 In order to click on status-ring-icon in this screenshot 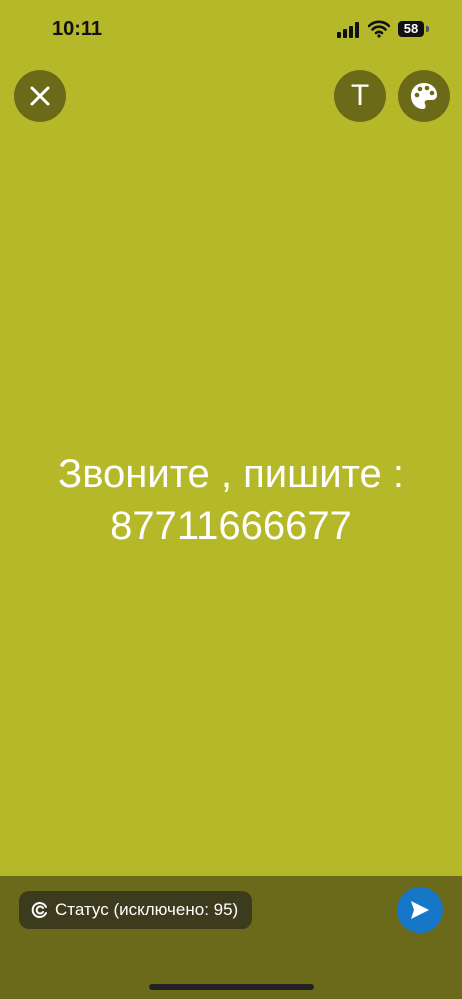, I will do `click(39, 910)`.